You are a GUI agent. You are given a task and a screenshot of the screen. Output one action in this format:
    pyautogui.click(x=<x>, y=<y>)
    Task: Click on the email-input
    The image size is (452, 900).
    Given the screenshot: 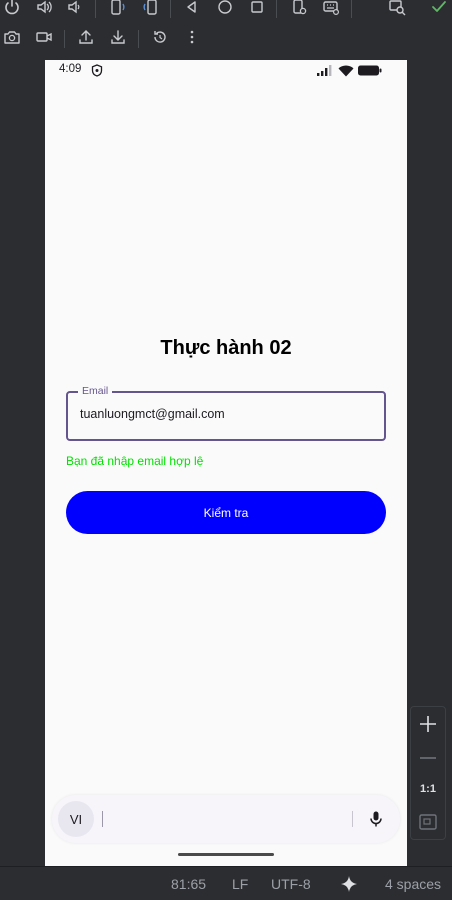 What is the action you would take?
    pyautogui.click(x=225, y=414)
    